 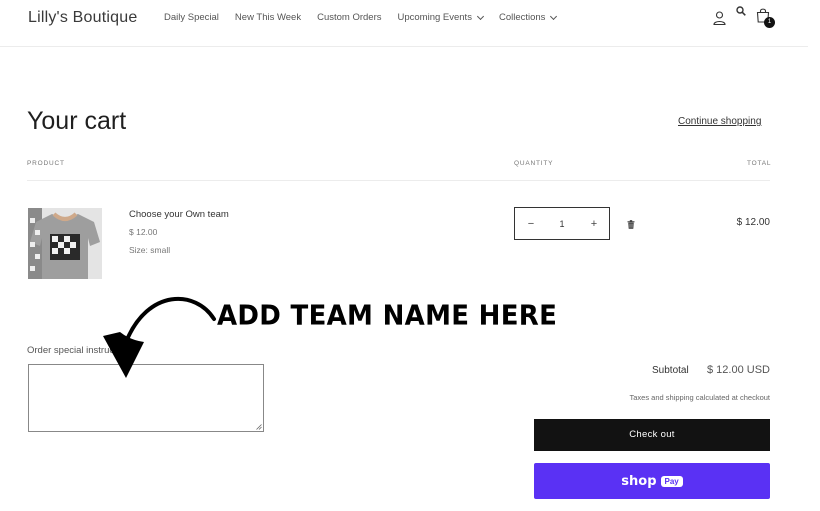 I want to click on nav-collections: Collections, so click(x=528, y=17).